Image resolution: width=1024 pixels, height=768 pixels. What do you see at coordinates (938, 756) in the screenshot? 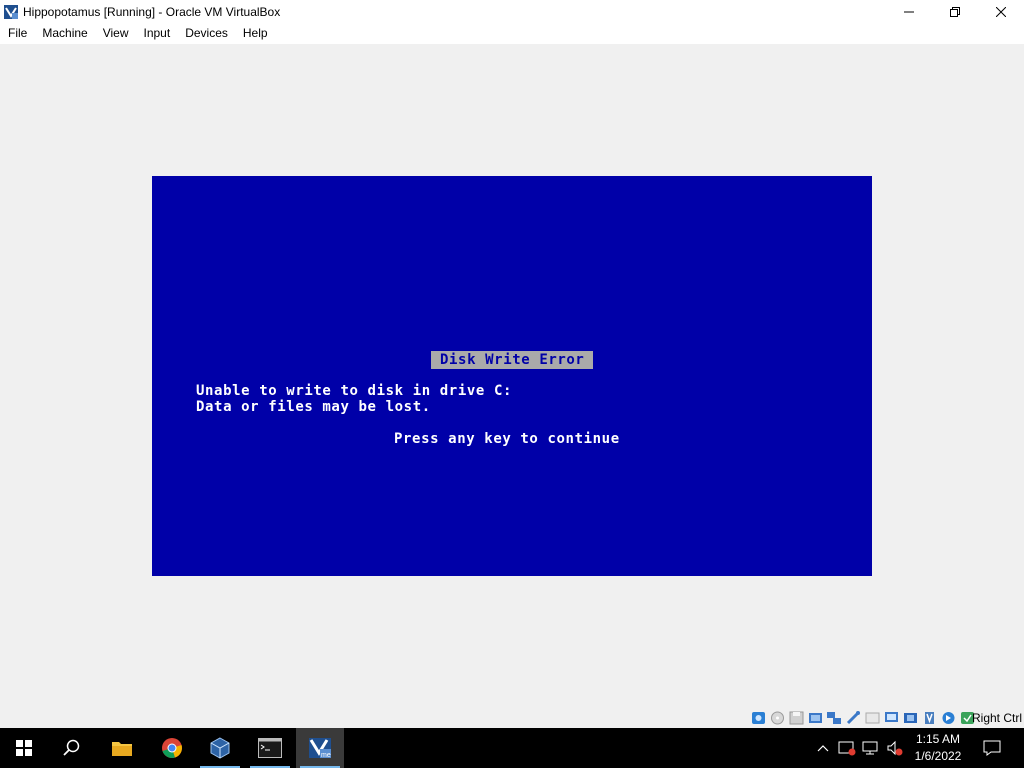
I see `clock-date: 1/6/2022` at bounding box center [938, 756].